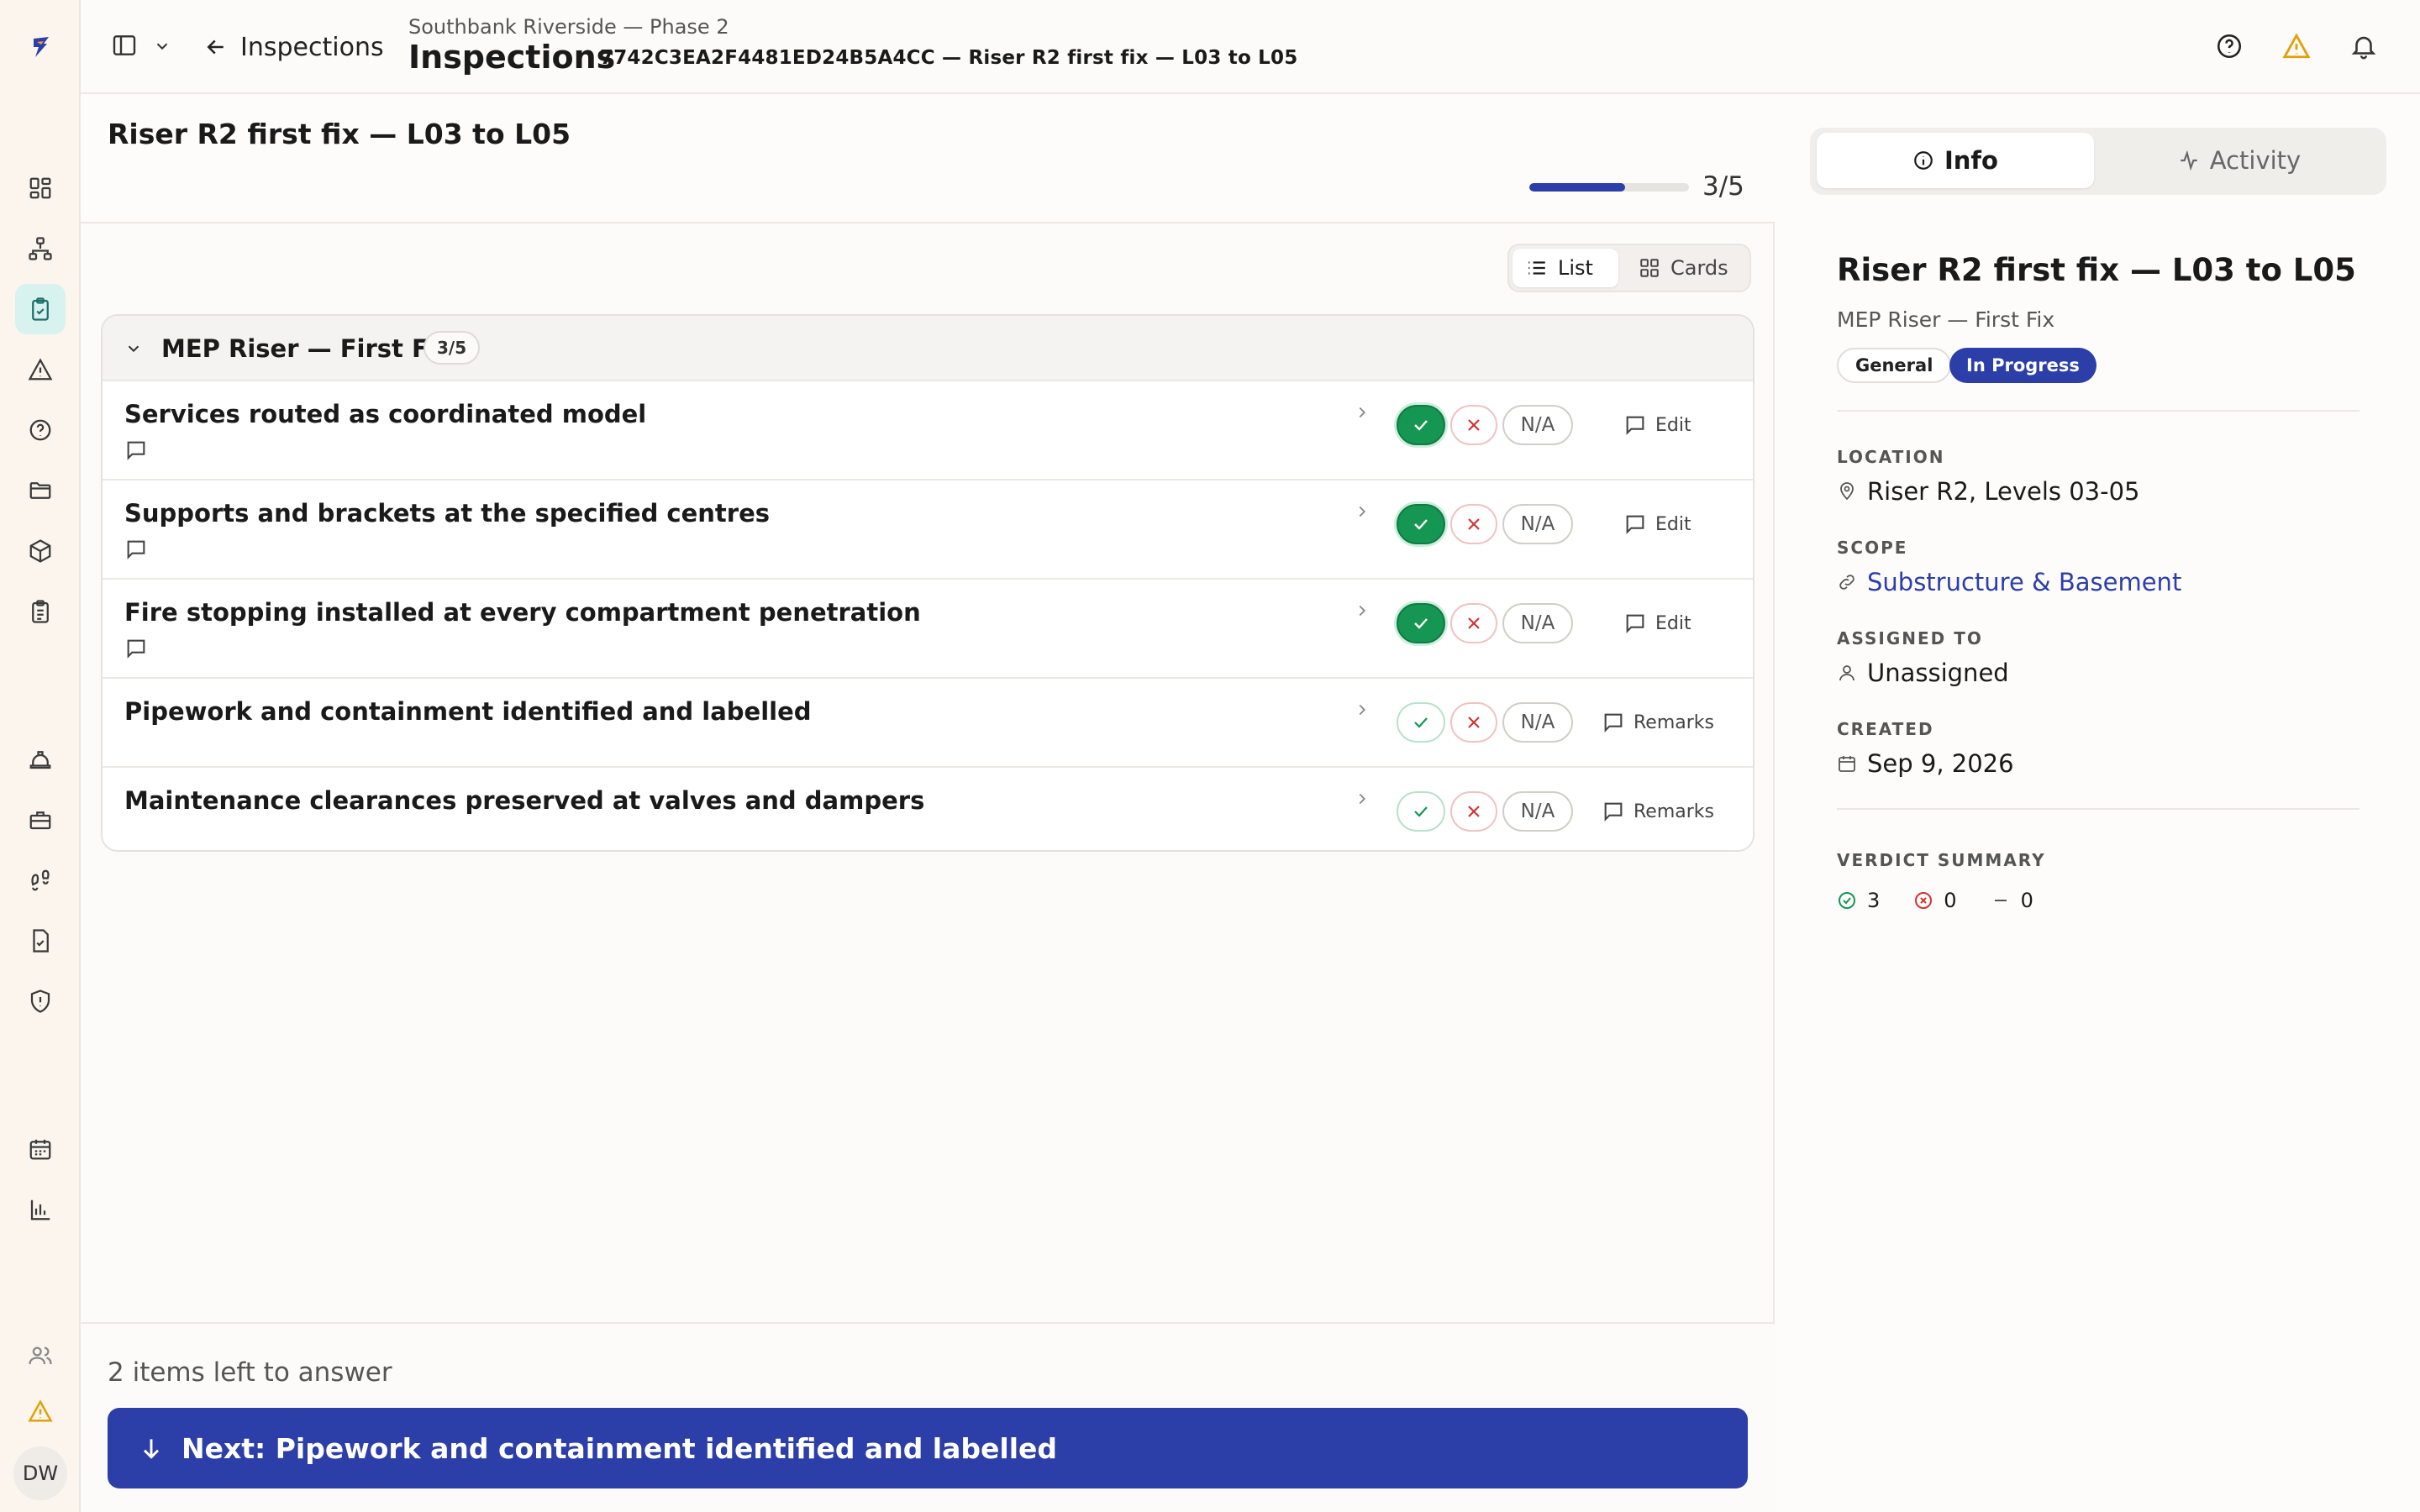 Image resolution: width=2420 pixels, height=1512 pixels. I want to click on back-to-inspections-link: Inspections, so click(293, 47).